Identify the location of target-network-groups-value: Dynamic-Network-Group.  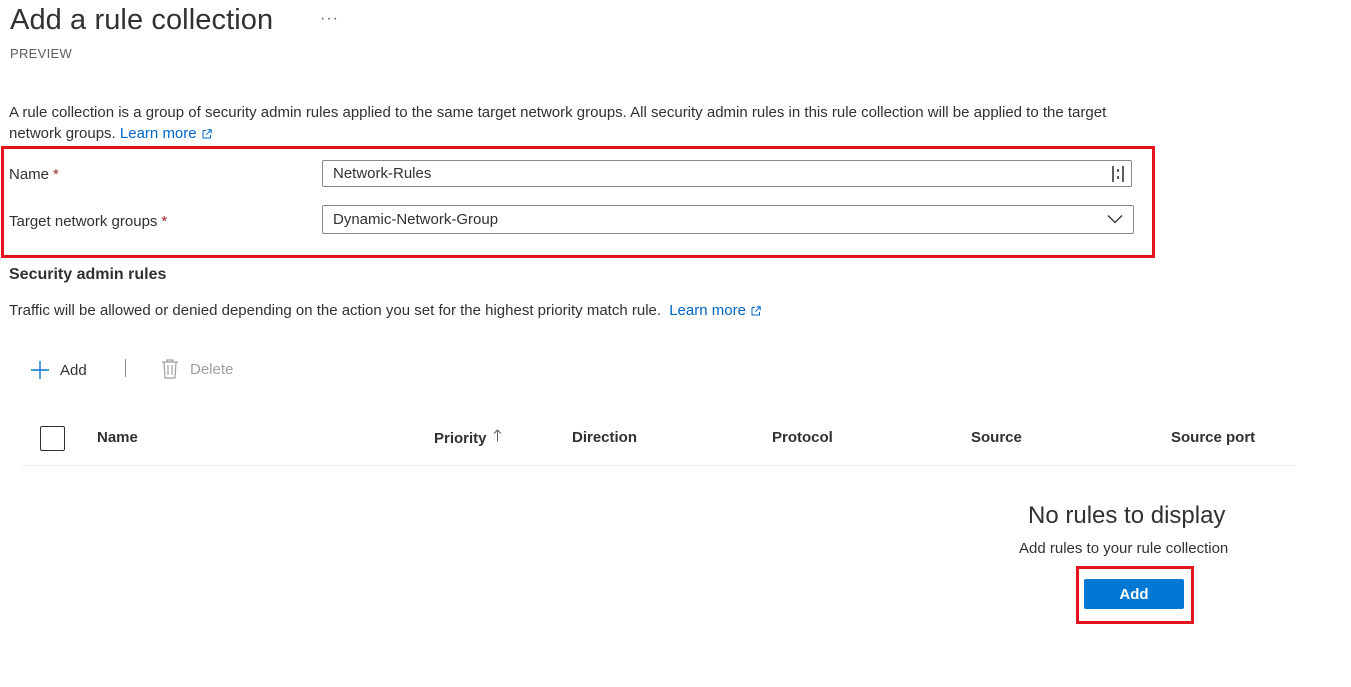
(416, 219).